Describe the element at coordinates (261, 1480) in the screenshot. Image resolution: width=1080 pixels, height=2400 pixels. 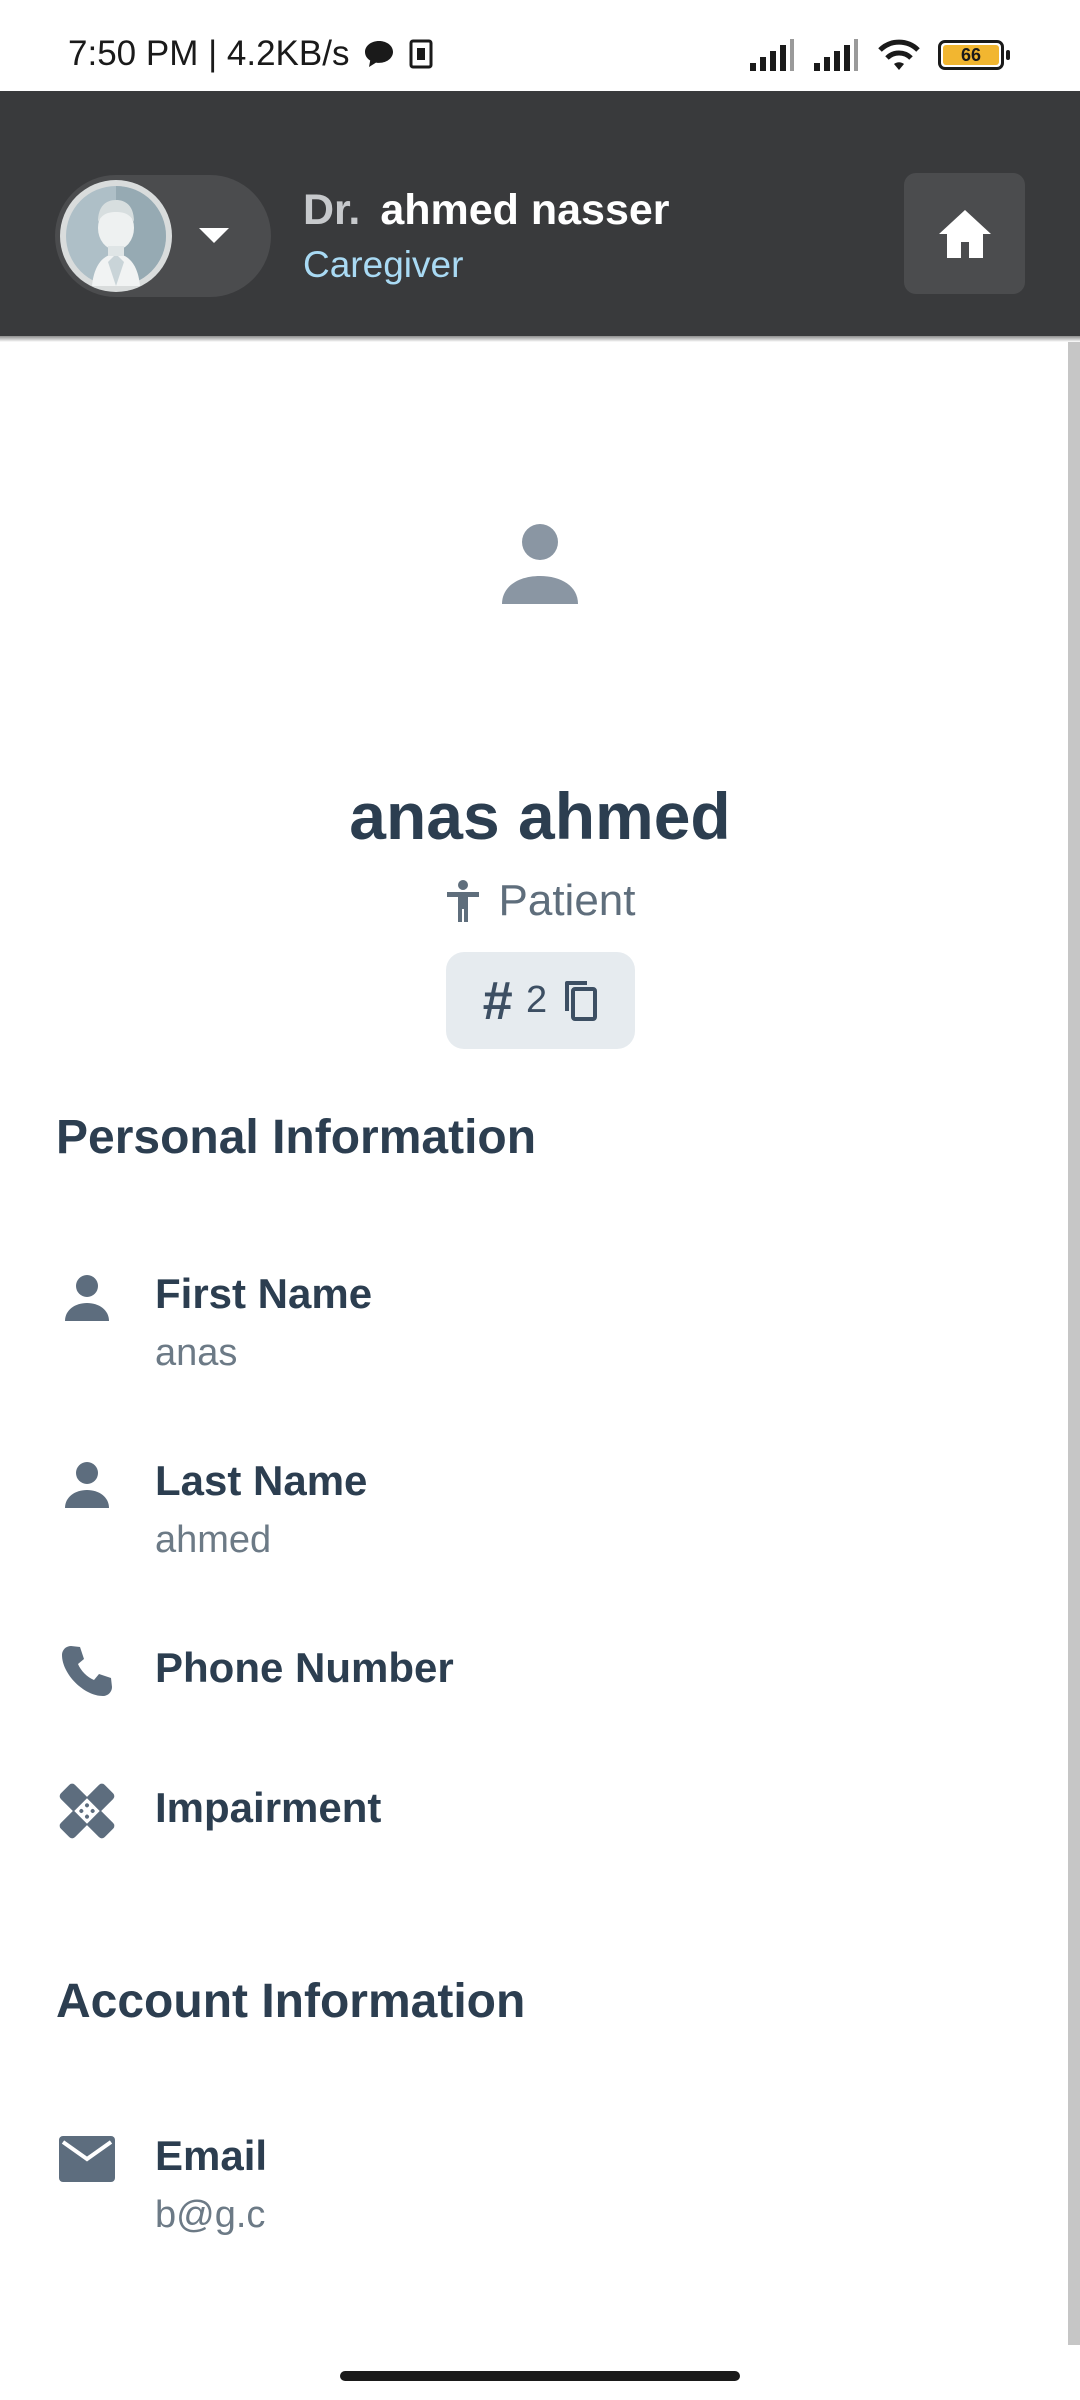
I see `last-name-label: Last Name` at that location.